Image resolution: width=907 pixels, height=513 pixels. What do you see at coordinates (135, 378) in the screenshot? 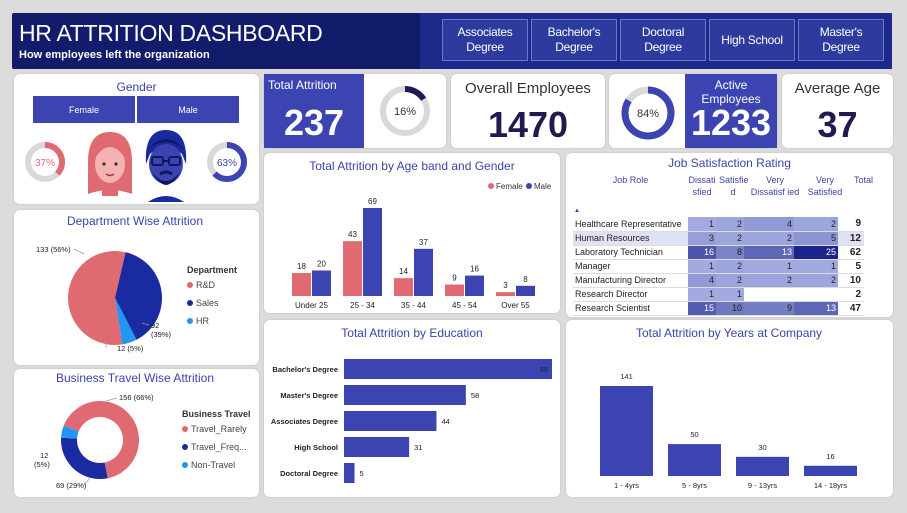
I see `business-travel-chart-title: Business Travel Wise Attrition` at bounding box center [135, 378].